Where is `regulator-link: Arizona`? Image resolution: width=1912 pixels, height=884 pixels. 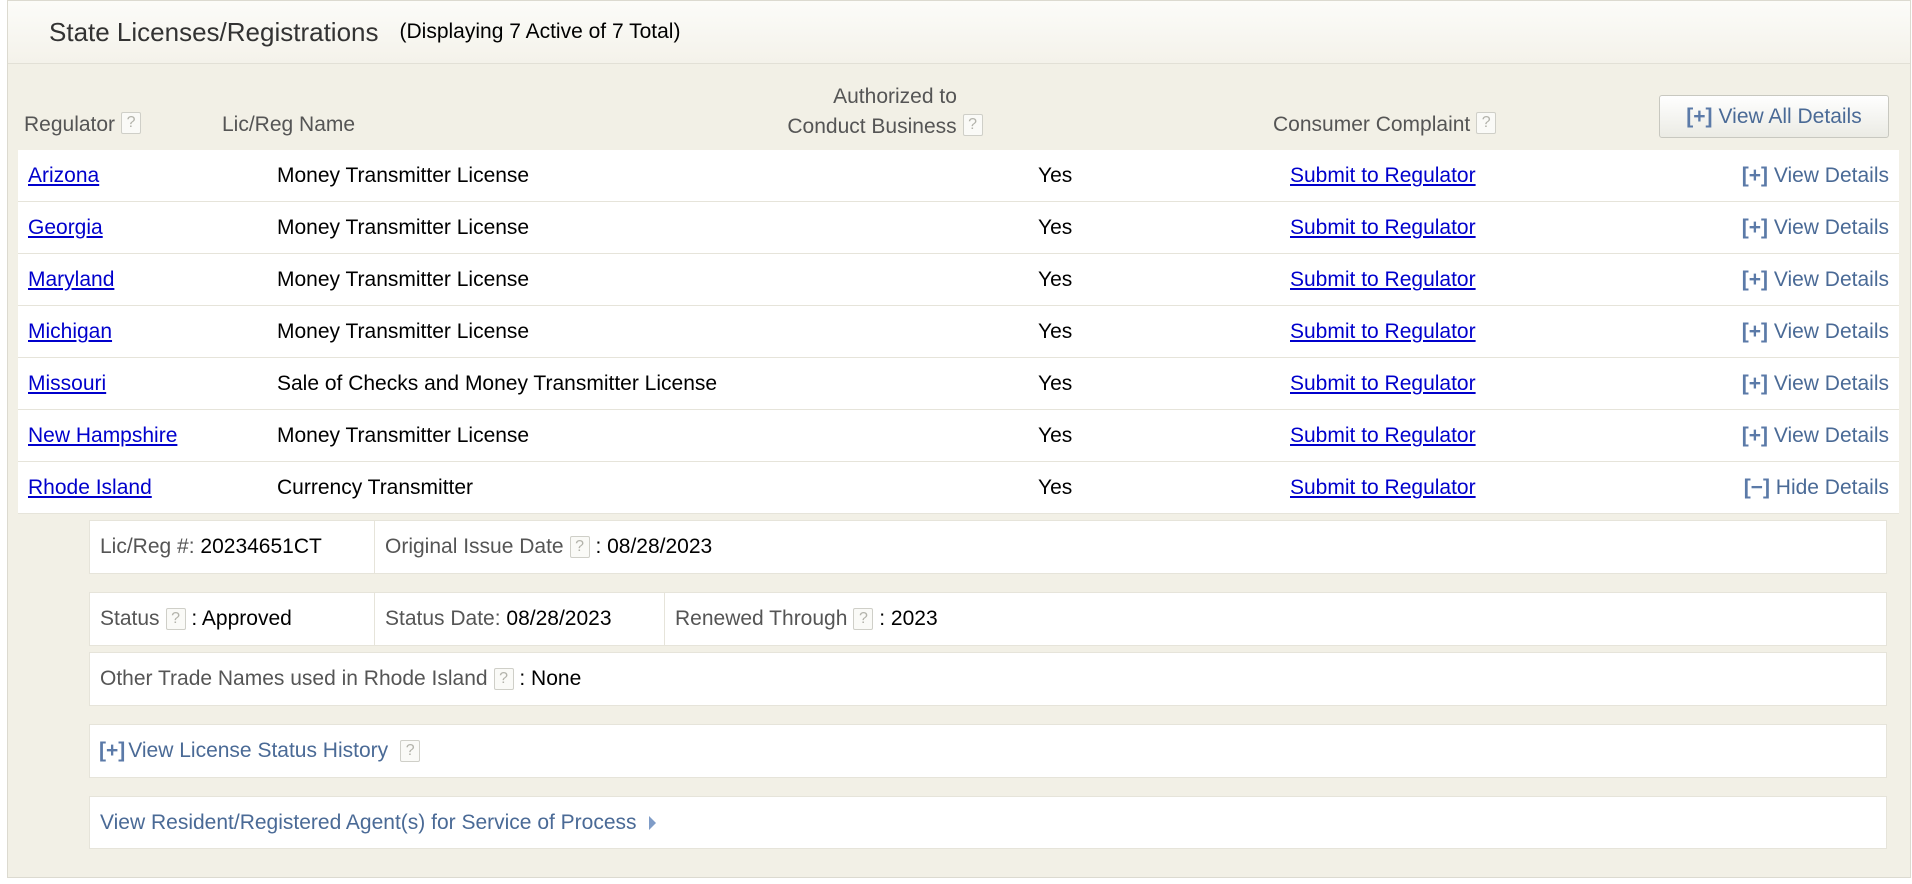
regulator-link: Arizona is located at coordinates (63, 176).